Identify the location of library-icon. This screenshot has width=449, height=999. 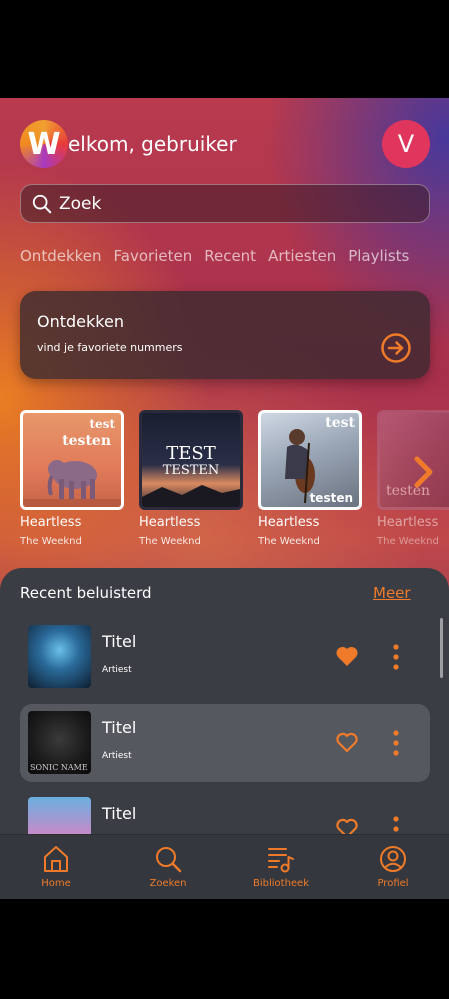
(281, 860).